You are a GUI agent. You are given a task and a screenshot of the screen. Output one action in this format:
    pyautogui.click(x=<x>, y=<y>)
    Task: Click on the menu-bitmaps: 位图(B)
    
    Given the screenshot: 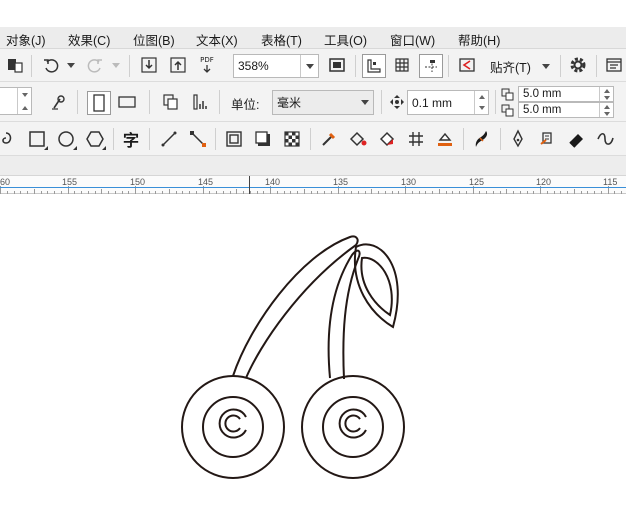 What is the action you would take?
    pyautogui.click(x=154, y=39)
    